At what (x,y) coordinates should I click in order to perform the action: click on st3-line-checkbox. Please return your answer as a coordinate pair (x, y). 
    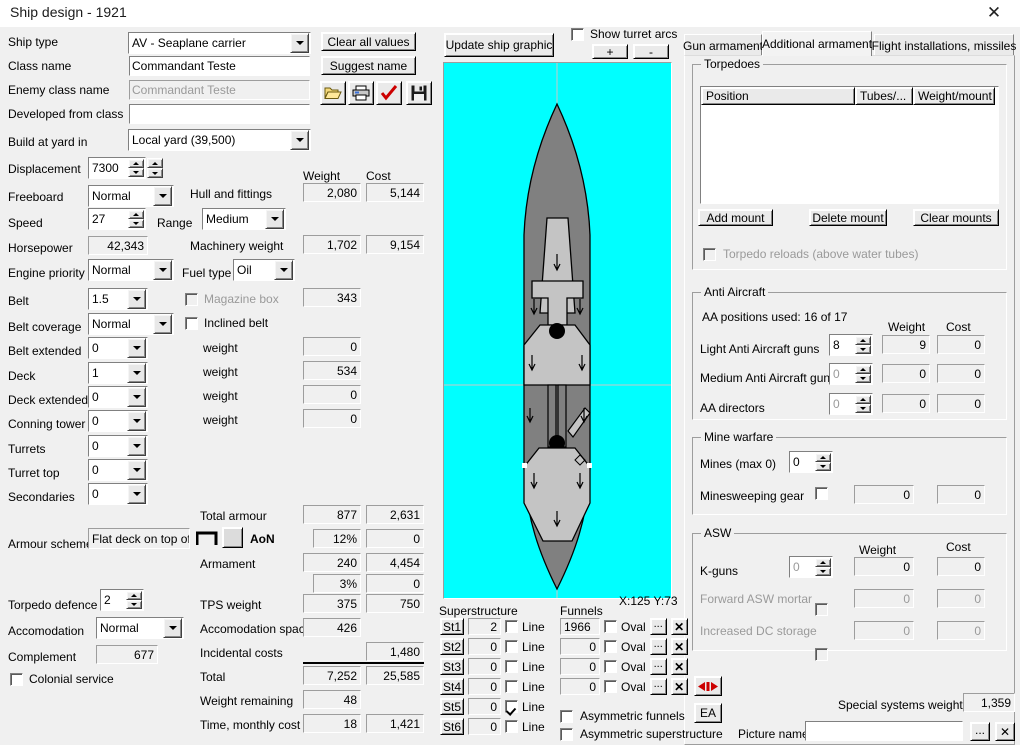
    Looking at the image, I should click on (511, 666).